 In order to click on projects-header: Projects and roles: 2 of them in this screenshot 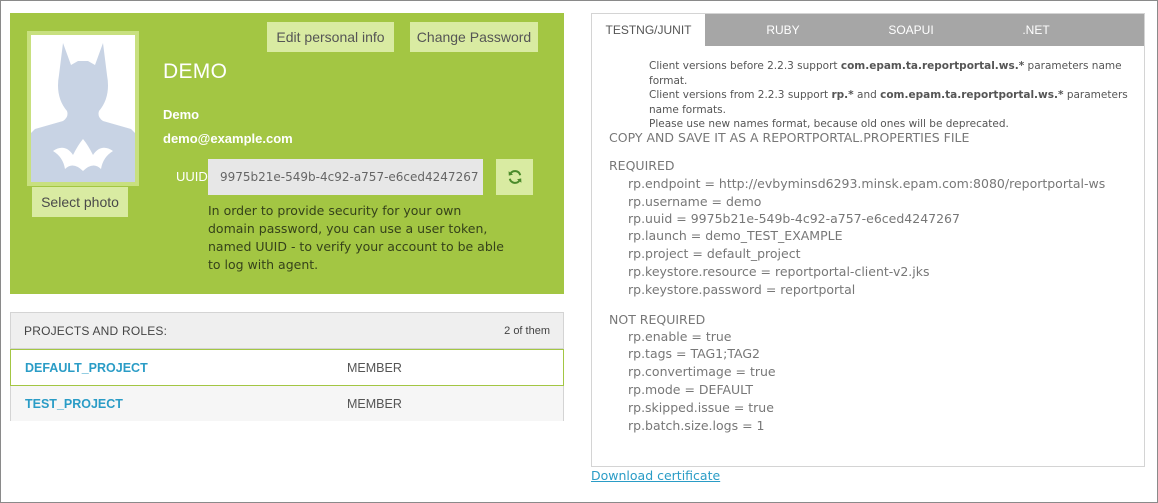, I will do `click(287, 331)`.